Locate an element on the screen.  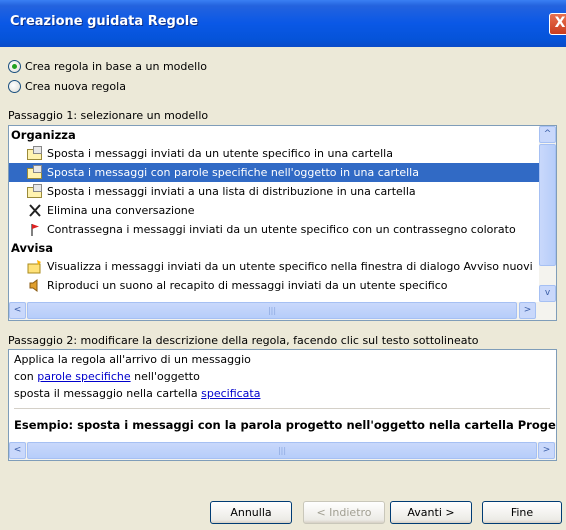
next-button: Avanti > is located at coordinates (431, 512).